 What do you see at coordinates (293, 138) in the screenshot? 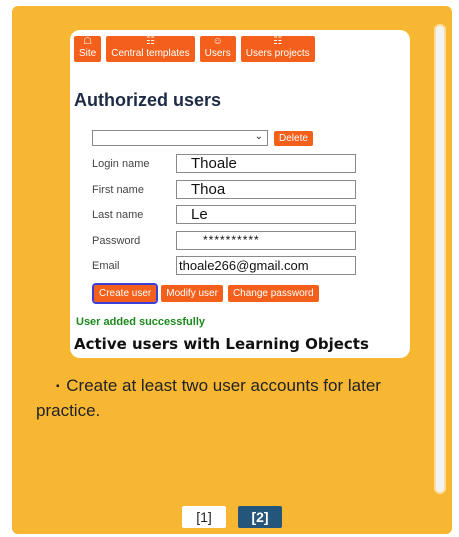
I see `delete-button: Delete` at bounding box center [293, 138].